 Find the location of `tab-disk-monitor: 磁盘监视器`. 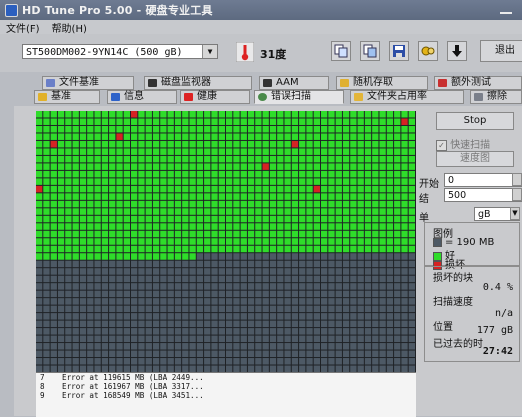

tab-disk-monitor: 磁盘监视器 is located at coordinates (198, 83).